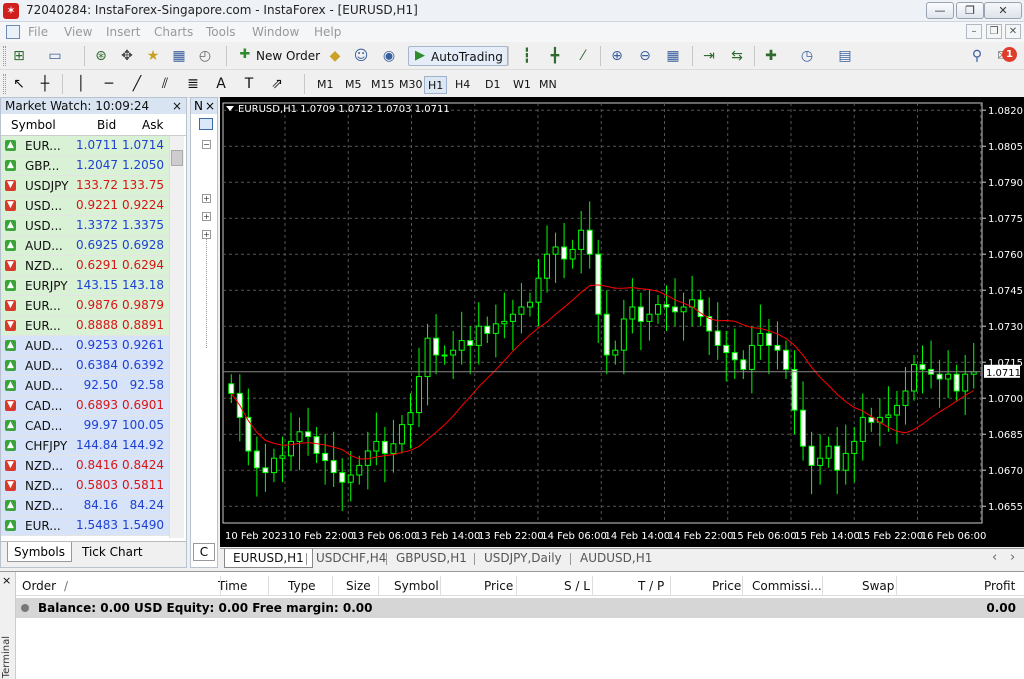 The width and height of the screenshot is (1024, 679). Describe the element at coordinates (673, 56) in the screenshot. I see `tile-windows-icon: ▦` at that location.